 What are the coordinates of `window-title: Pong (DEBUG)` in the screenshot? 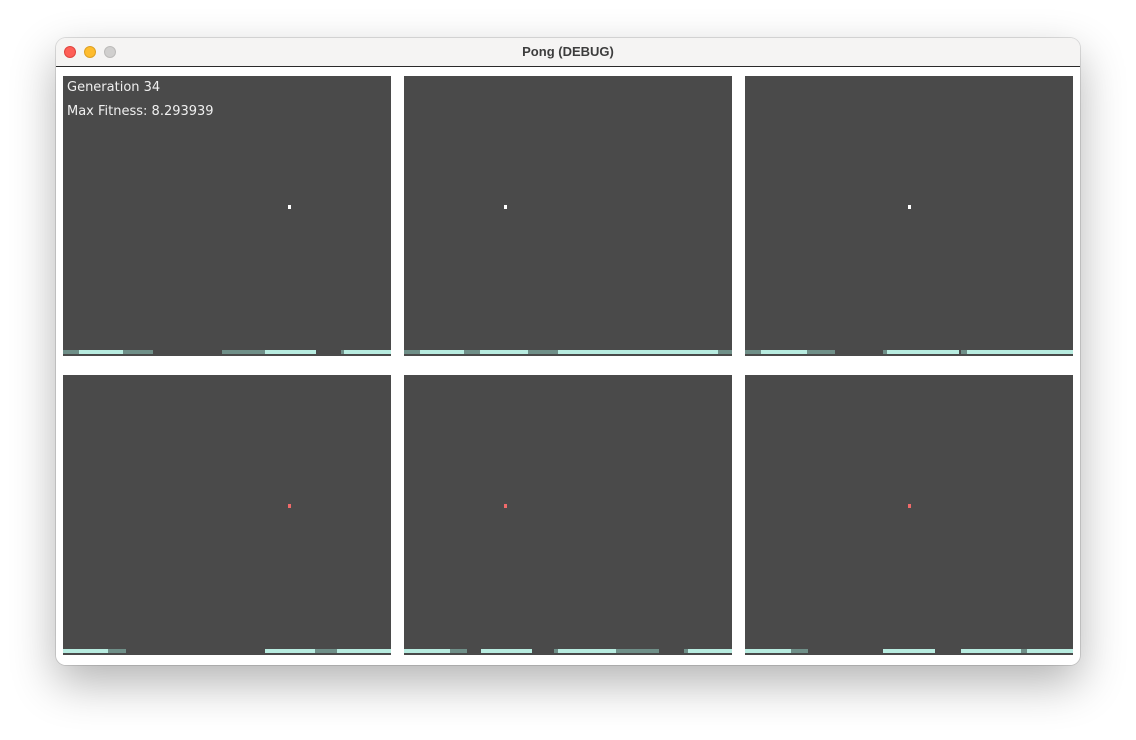 It's located at (568, 51).